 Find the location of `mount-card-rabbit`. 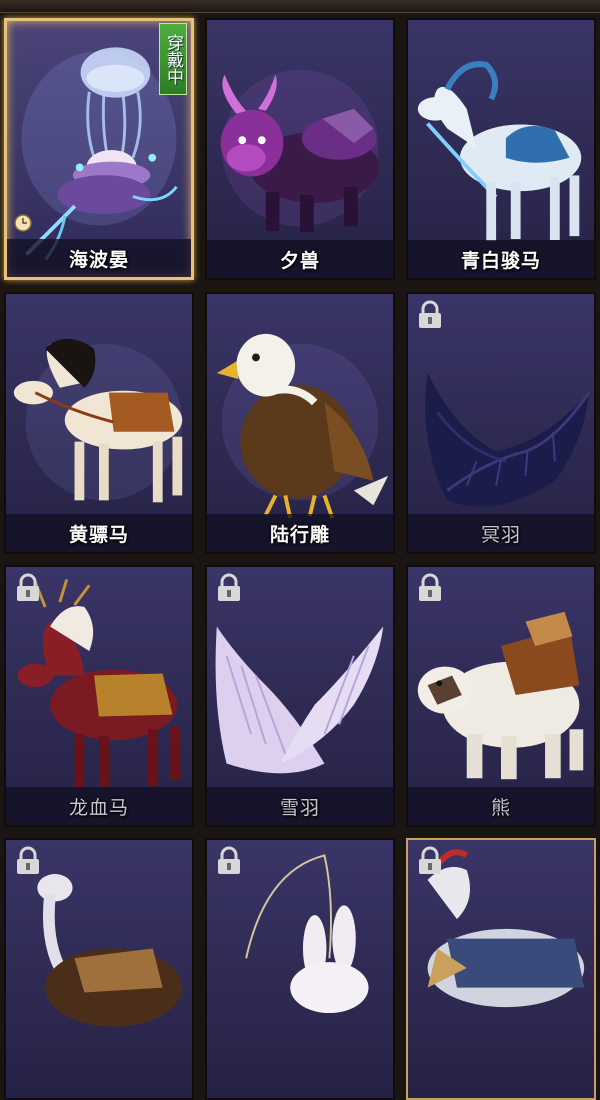

mount-card-rabbit is located at coordinates (300, 969).